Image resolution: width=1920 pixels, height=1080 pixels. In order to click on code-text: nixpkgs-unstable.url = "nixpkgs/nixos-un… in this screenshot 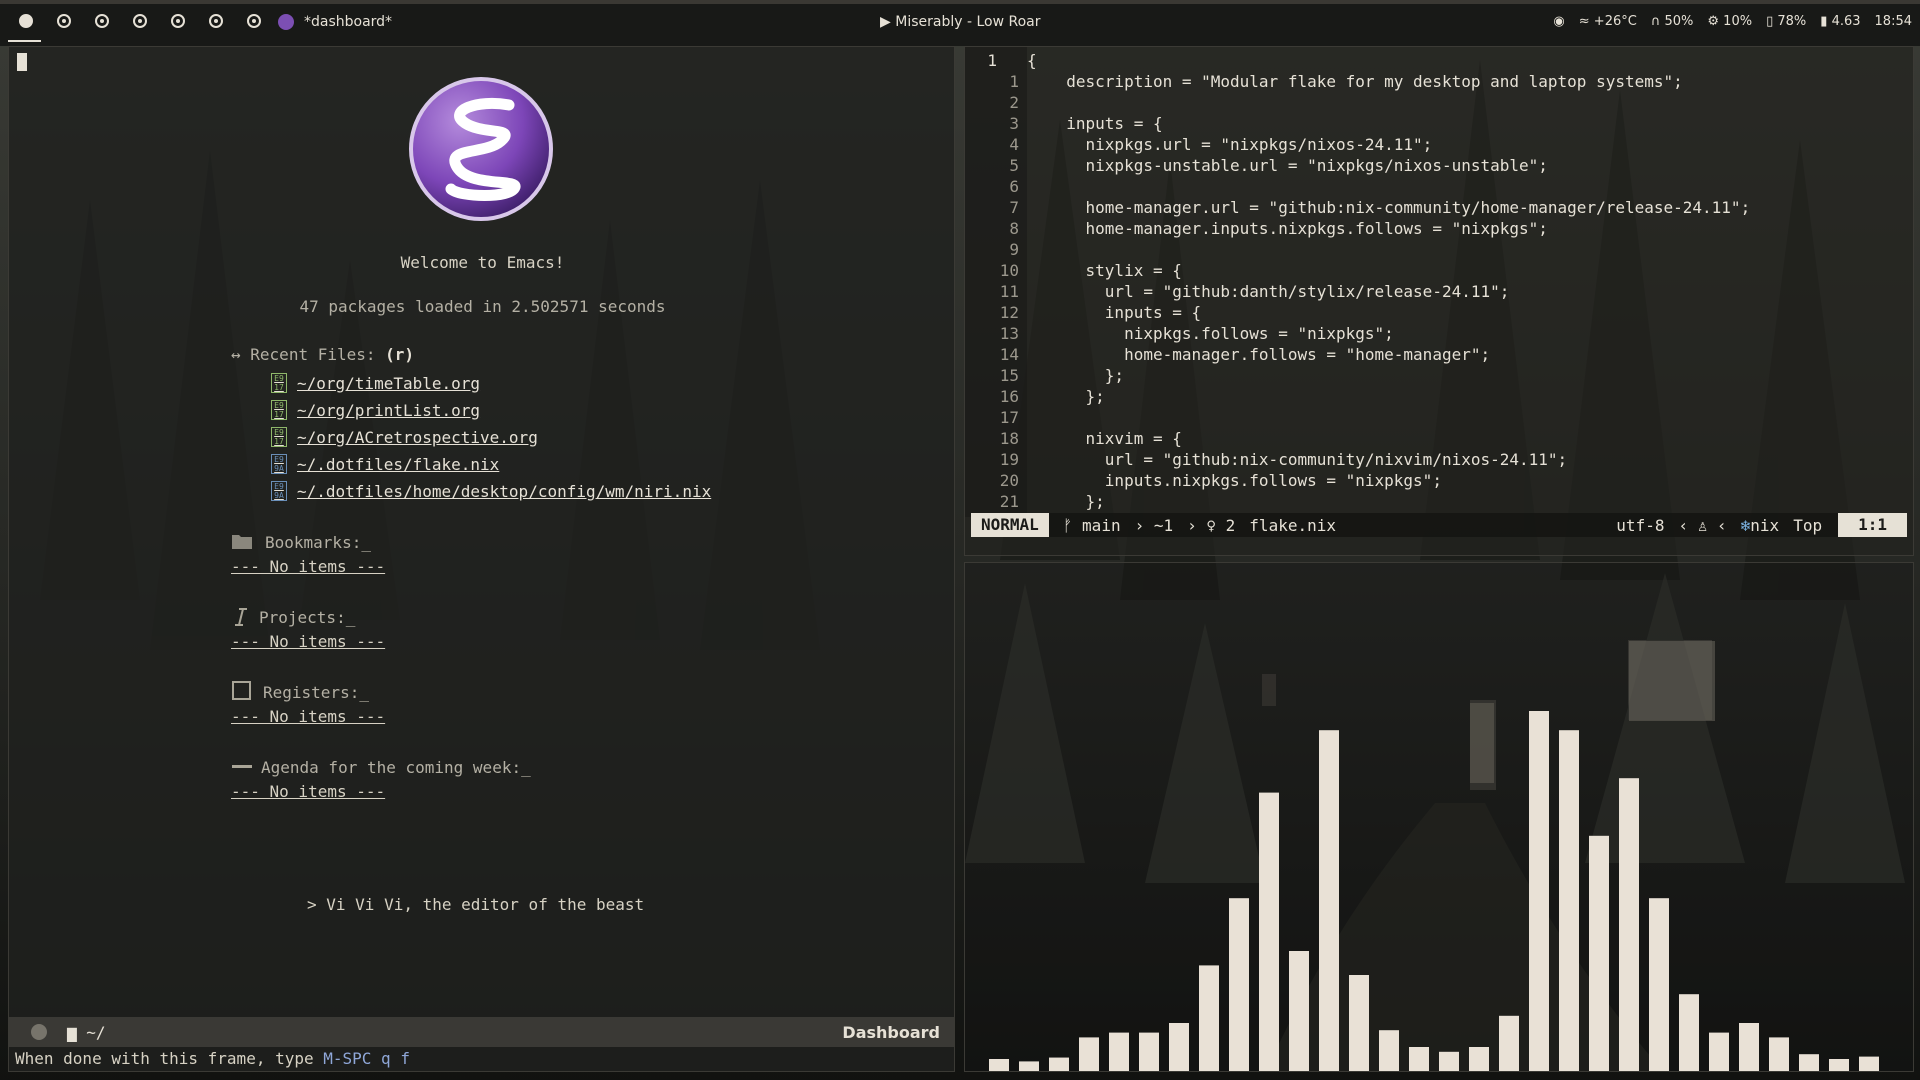, I will do `click(1297, 165)`.